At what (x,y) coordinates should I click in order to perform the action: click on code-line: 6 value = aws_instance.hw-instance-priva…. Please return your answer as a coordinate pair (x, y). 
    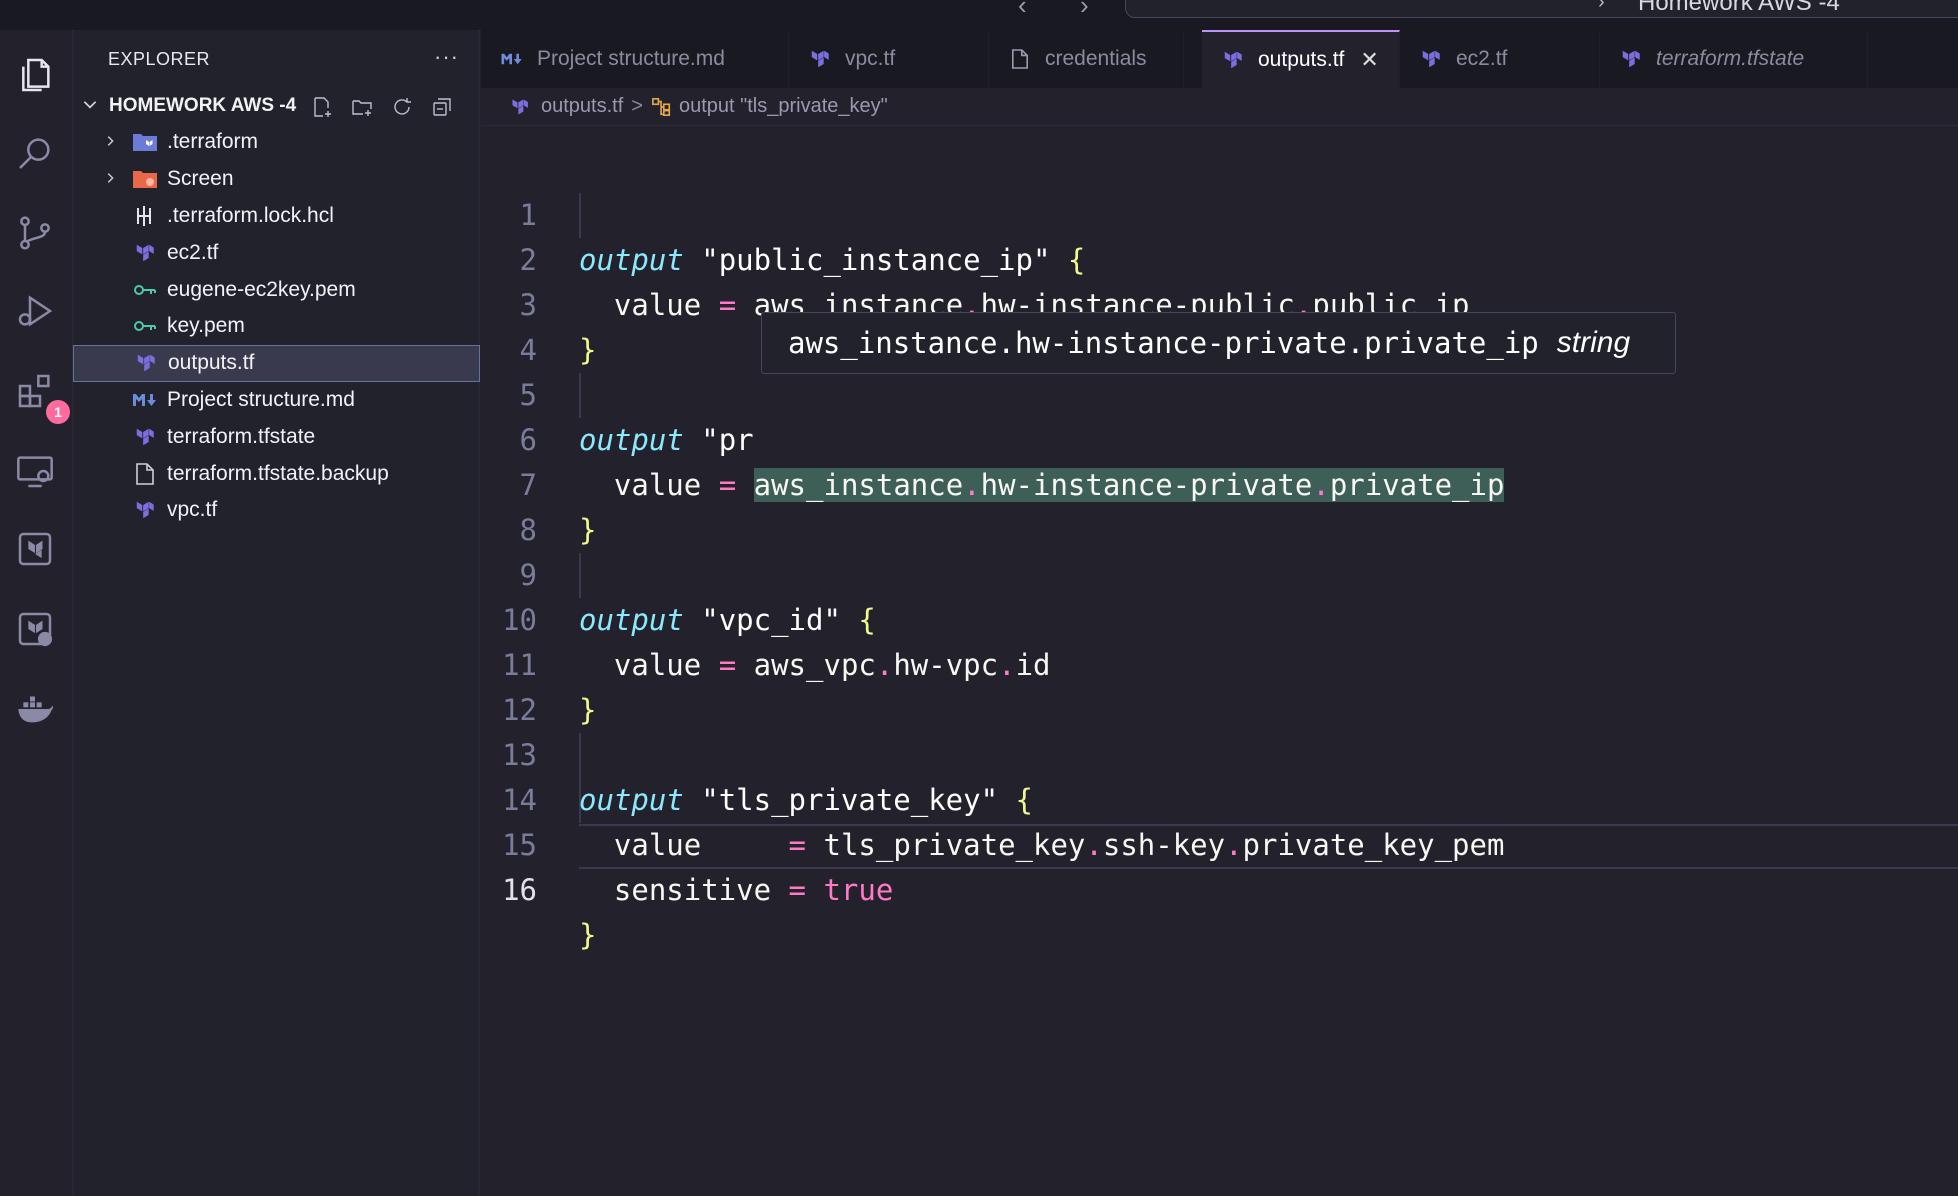
    Looking at the image, I should click on (1219, 437).